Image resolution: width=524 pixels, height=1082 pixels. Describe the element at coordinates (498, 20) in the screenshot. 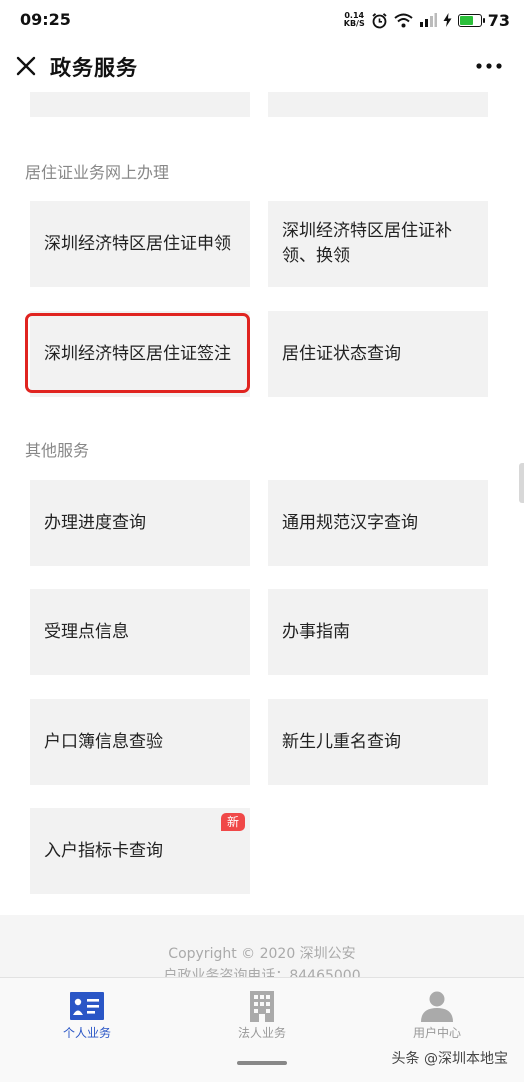

I see `battery-level: 73` at that location.